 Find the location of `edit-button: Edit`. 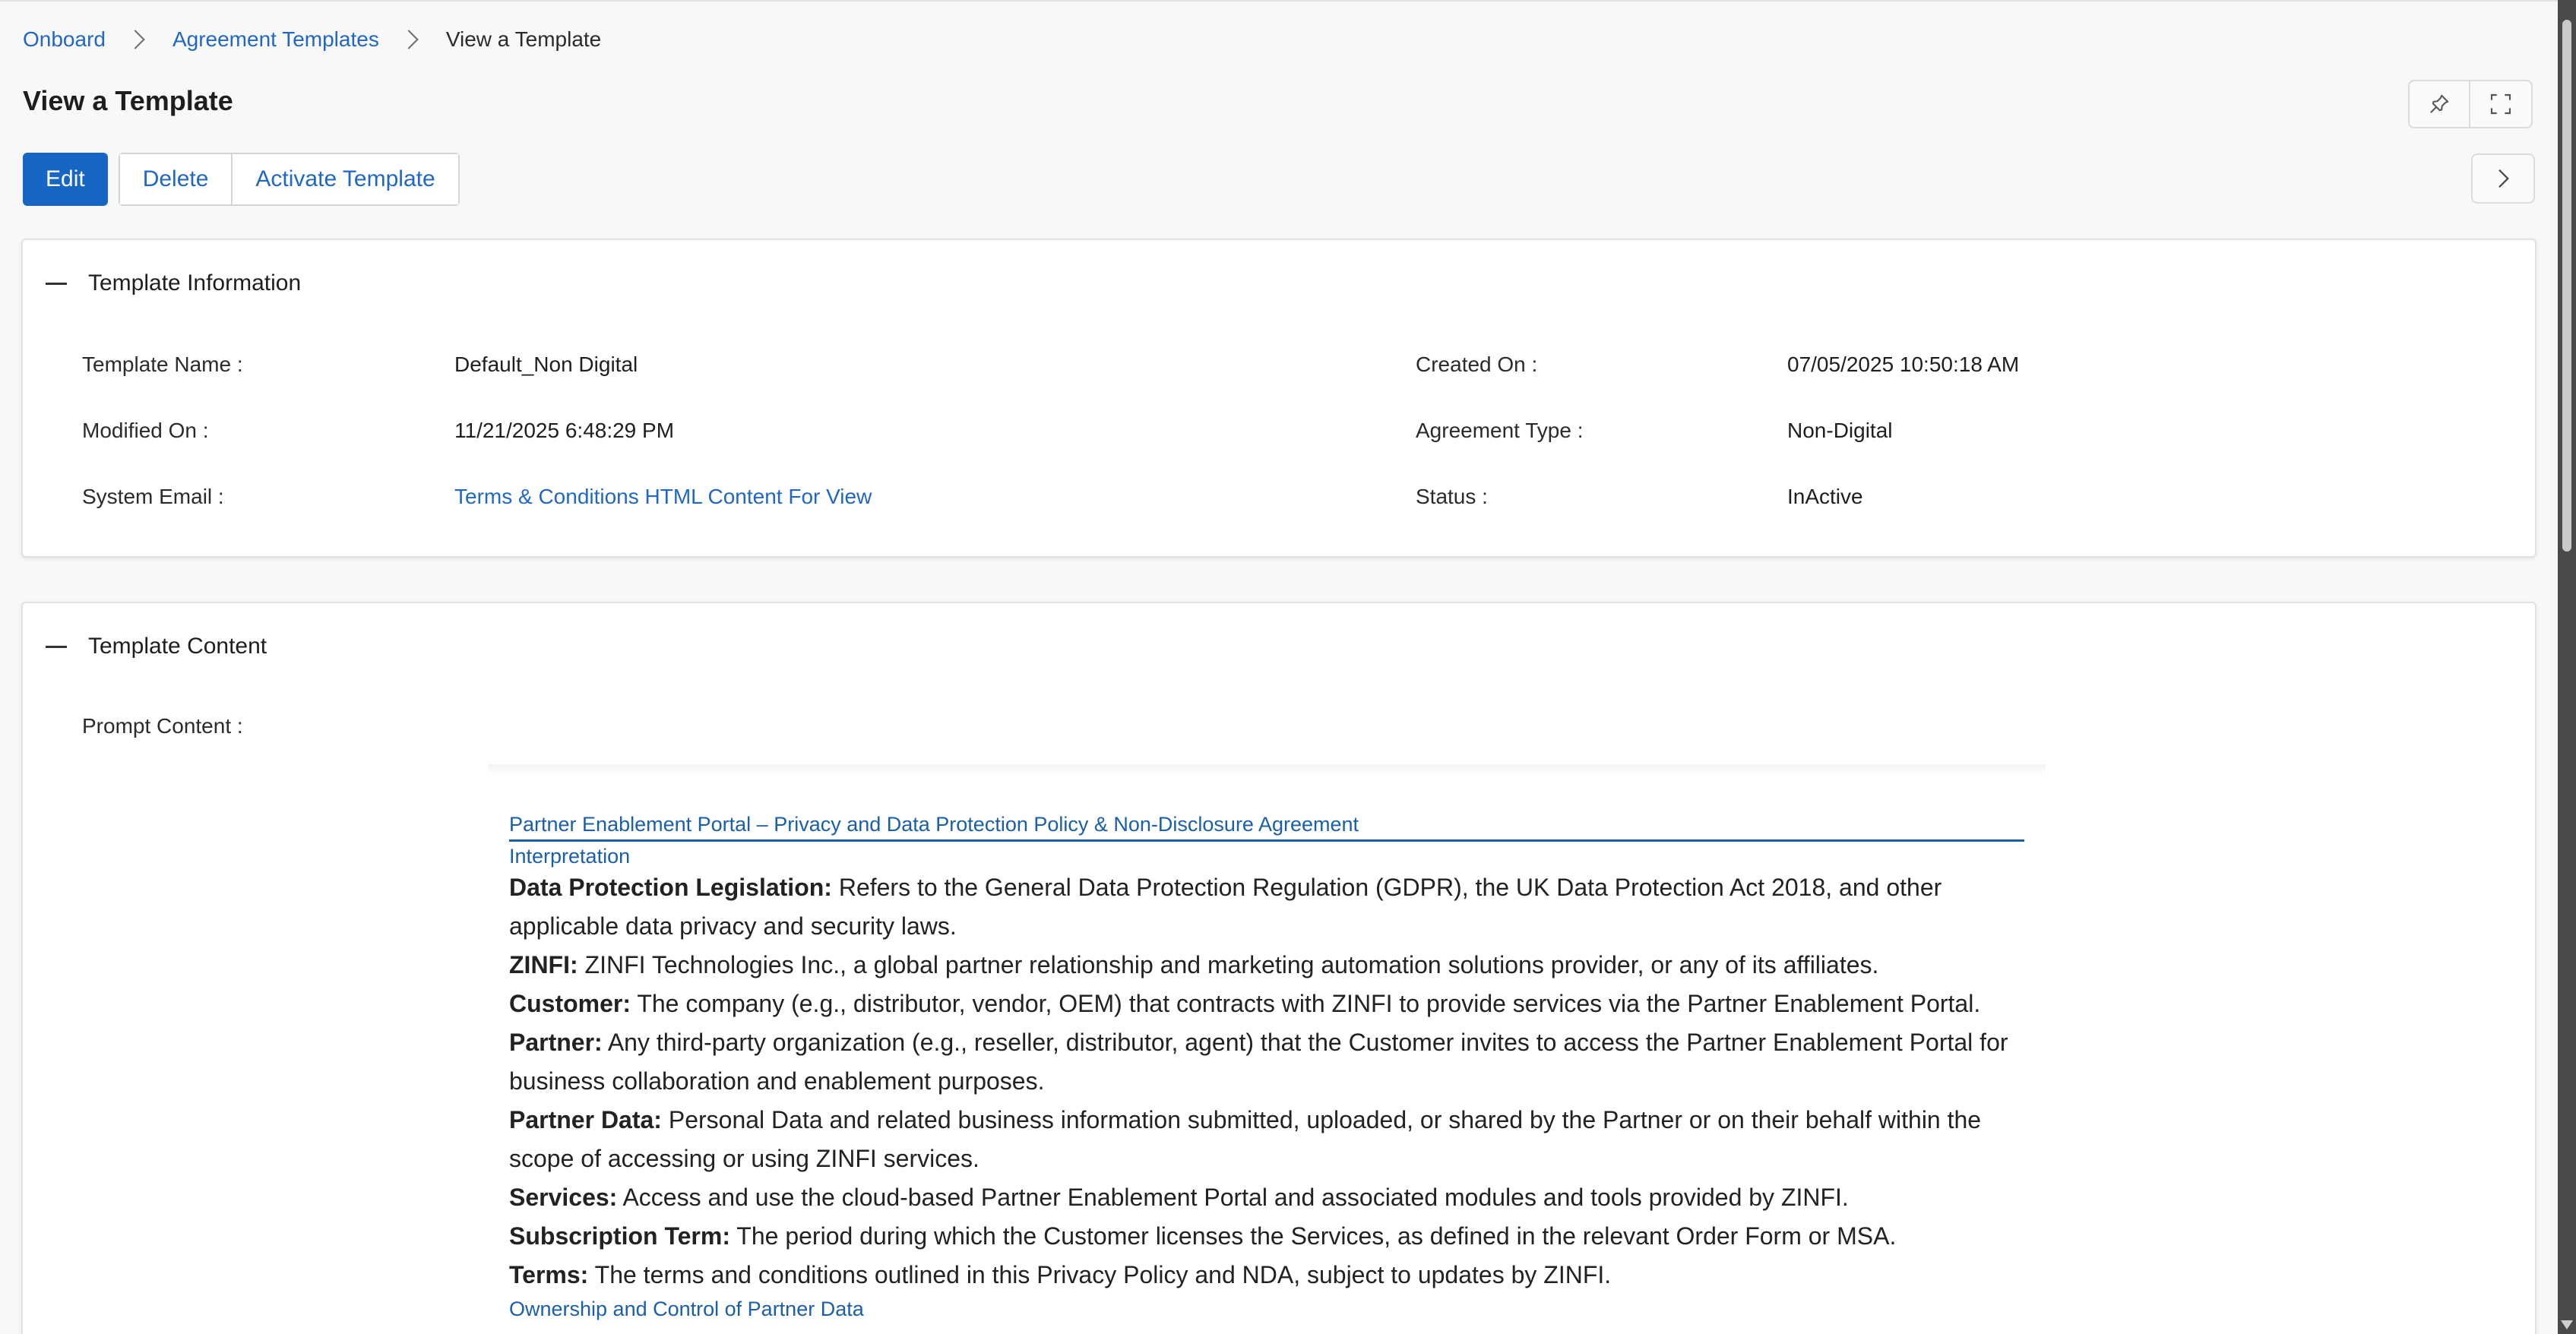

edit-button: Edit is located at coordinates (65, 179).